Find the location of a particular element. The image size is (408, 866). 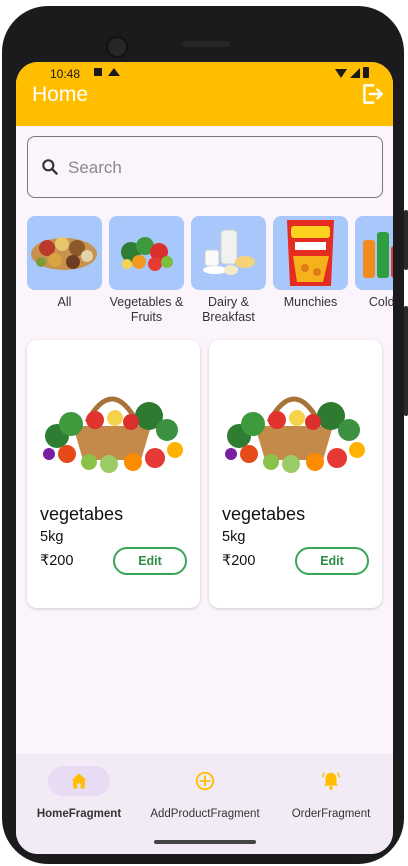

nav-label: OrderFragment is located at coordinates (331, 814).